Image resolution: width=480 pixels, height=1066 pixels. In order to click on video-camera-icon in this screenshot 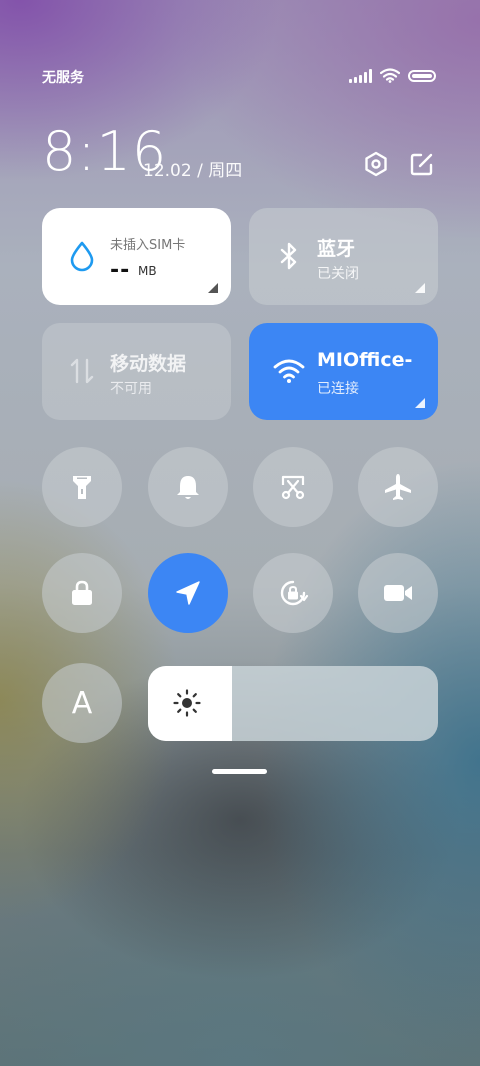, I will do `click(398, 593)`.